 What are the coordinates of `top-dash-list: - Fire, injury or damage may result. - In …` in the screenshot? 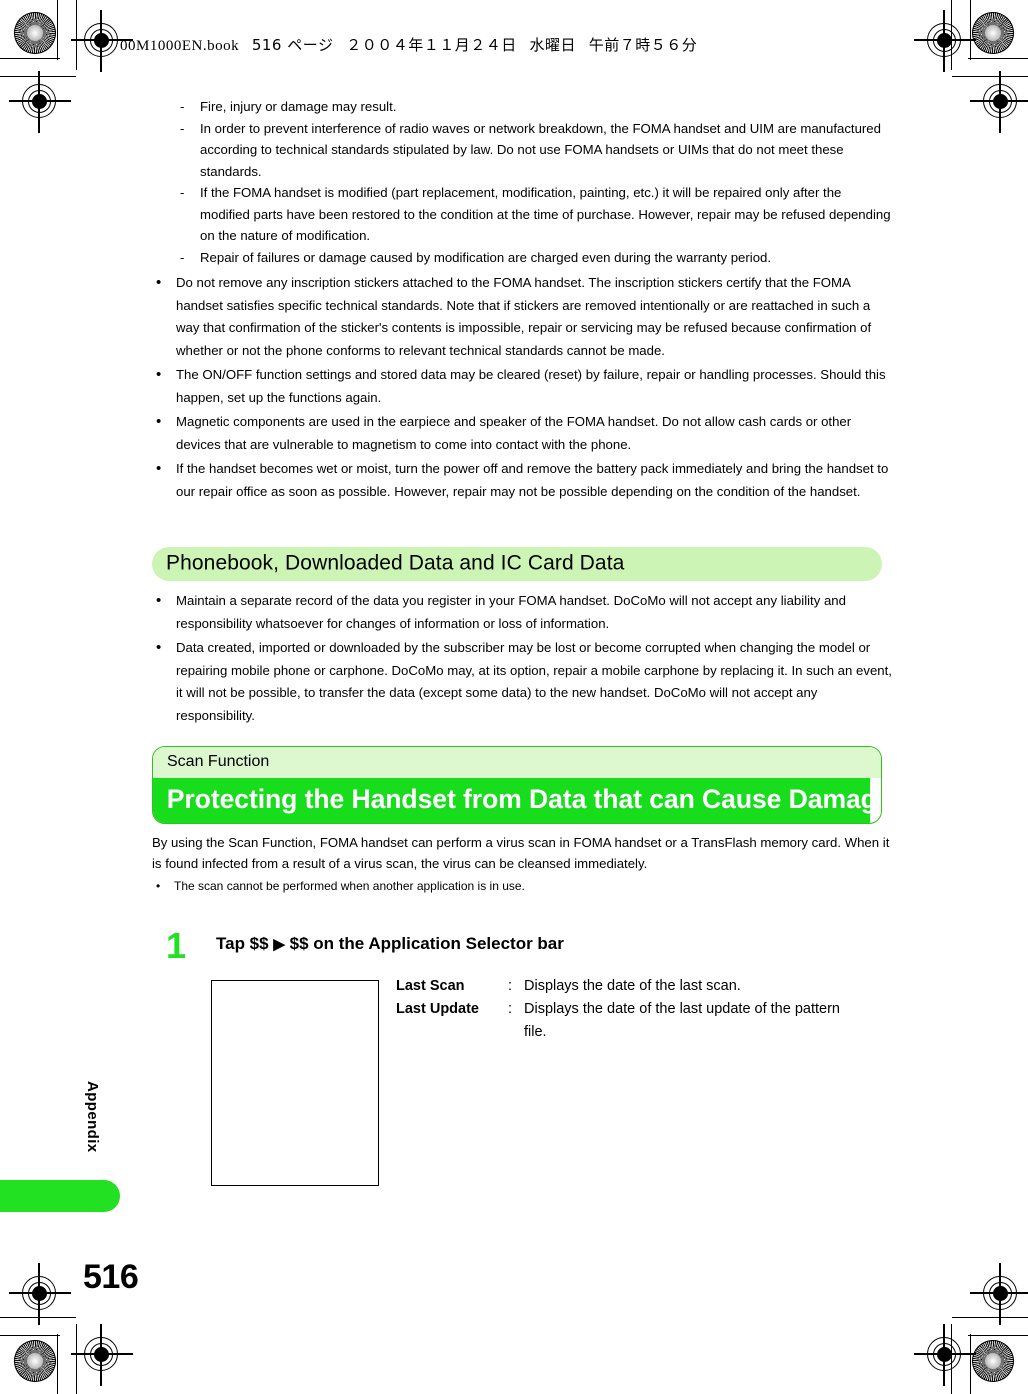 It's located at (522, 182).